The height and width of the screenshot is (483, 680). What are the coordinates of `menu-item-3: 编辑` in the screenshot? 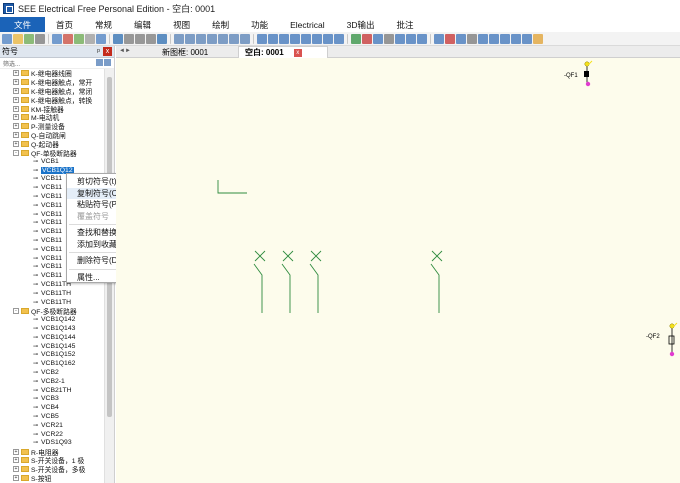 It's located at (142, 24).